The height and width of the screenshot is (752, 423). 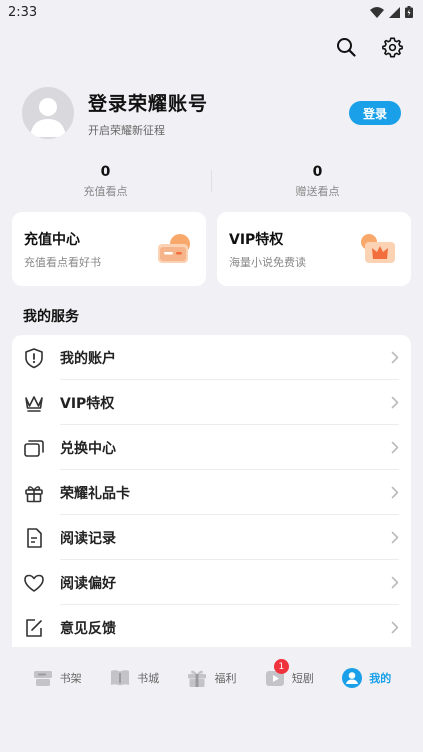 What do you see at coordinates (211, 447) in the screenshot?
I see `service-redeem-center: 兑换中心` at bounding box center [211, 447].